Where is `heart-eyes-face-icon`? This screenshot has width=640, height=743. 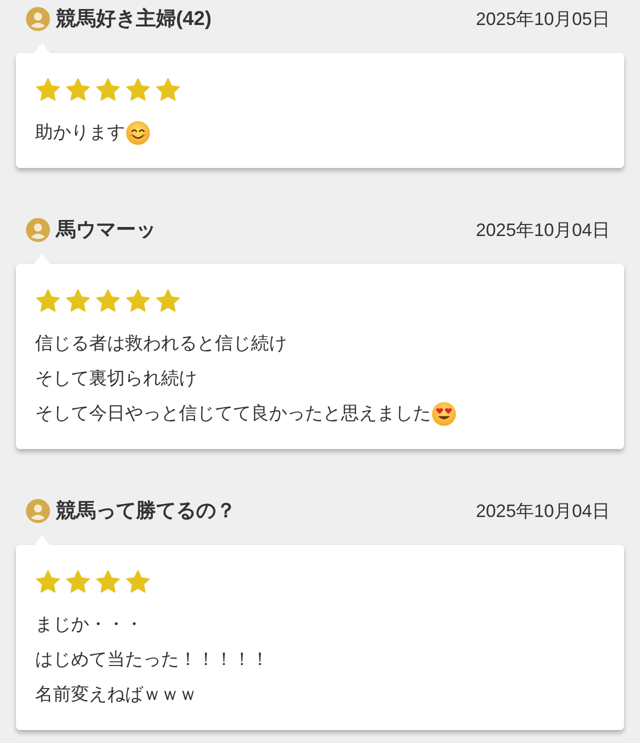 heart-eyes-face-icon is located at coordinates (444, 413).